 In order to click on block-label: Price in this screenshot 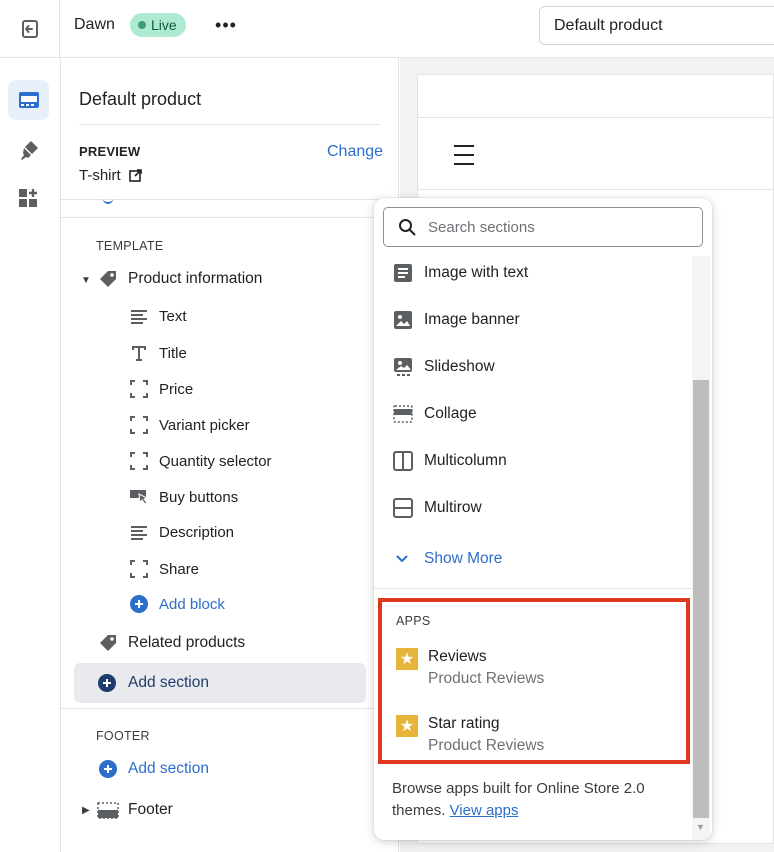, I will do `click(176, 389)`.